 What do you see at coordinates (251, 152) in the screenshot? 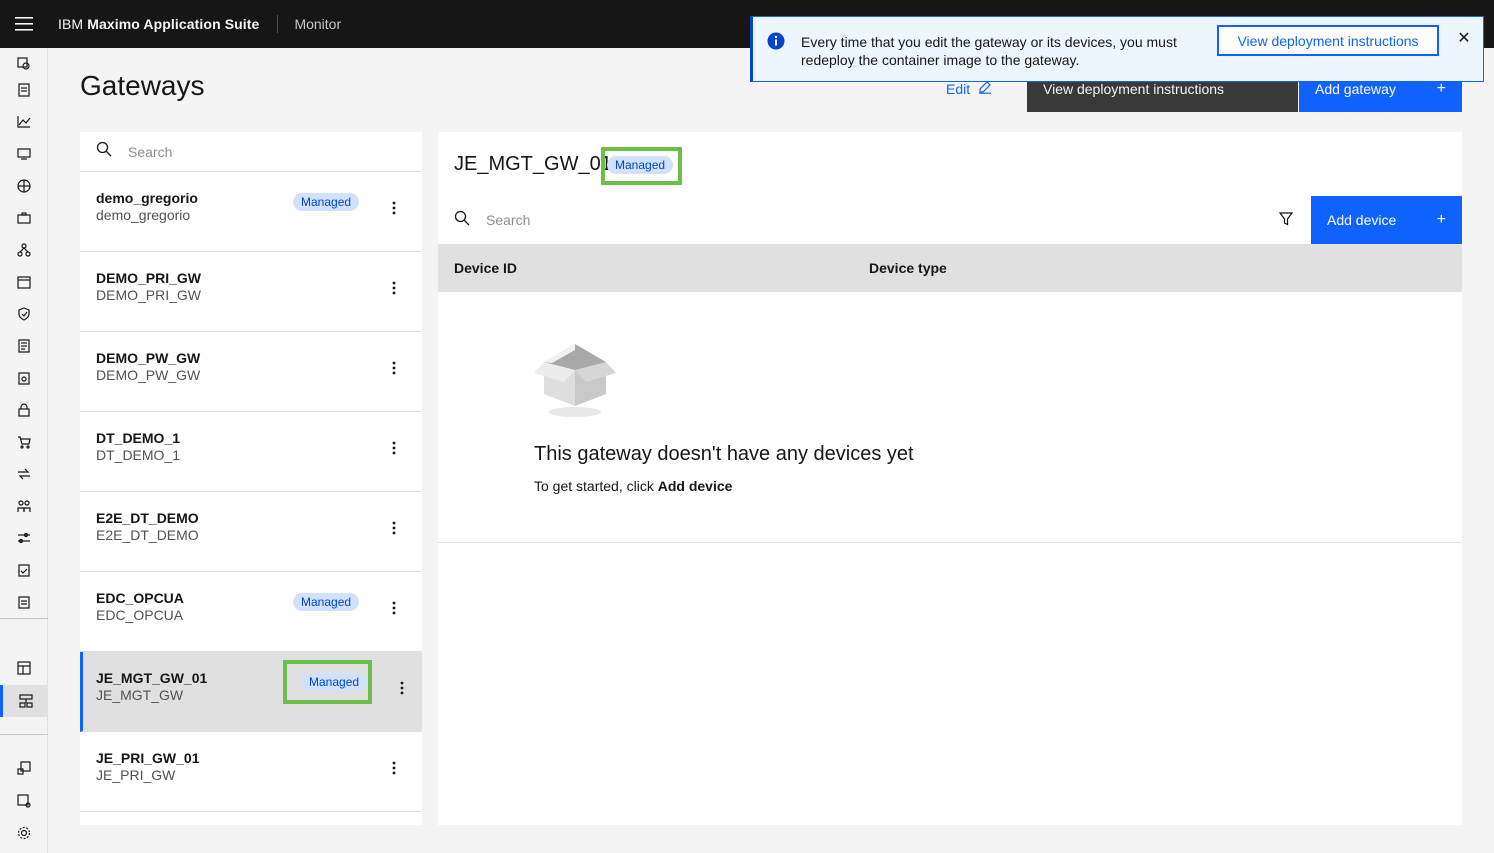
I see `gateway-search: Search` at bounding box center [251, 152].